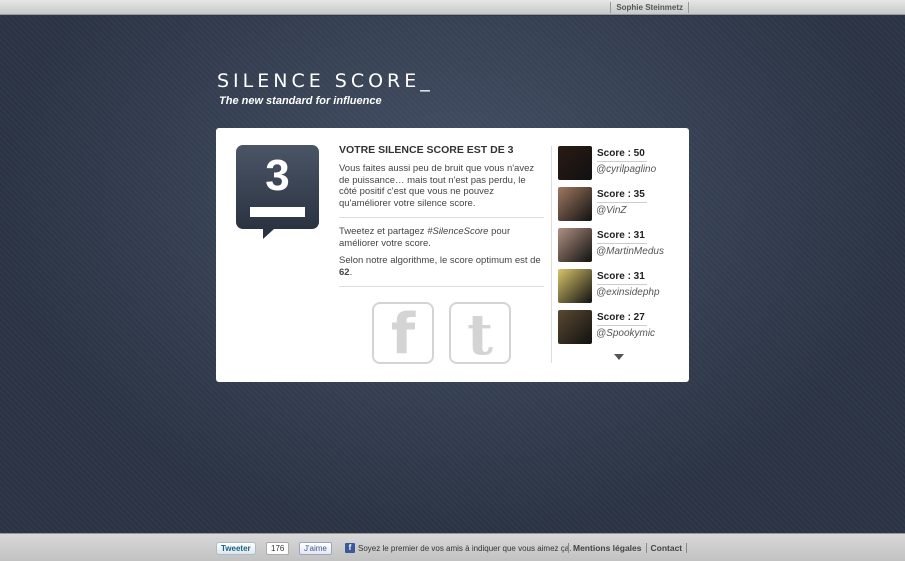 The height and width of the screenshot is (561, 905). Describe the element at coordinates (350, 548) in the screenshot. I see `facebook-small-icon: f` at that location.